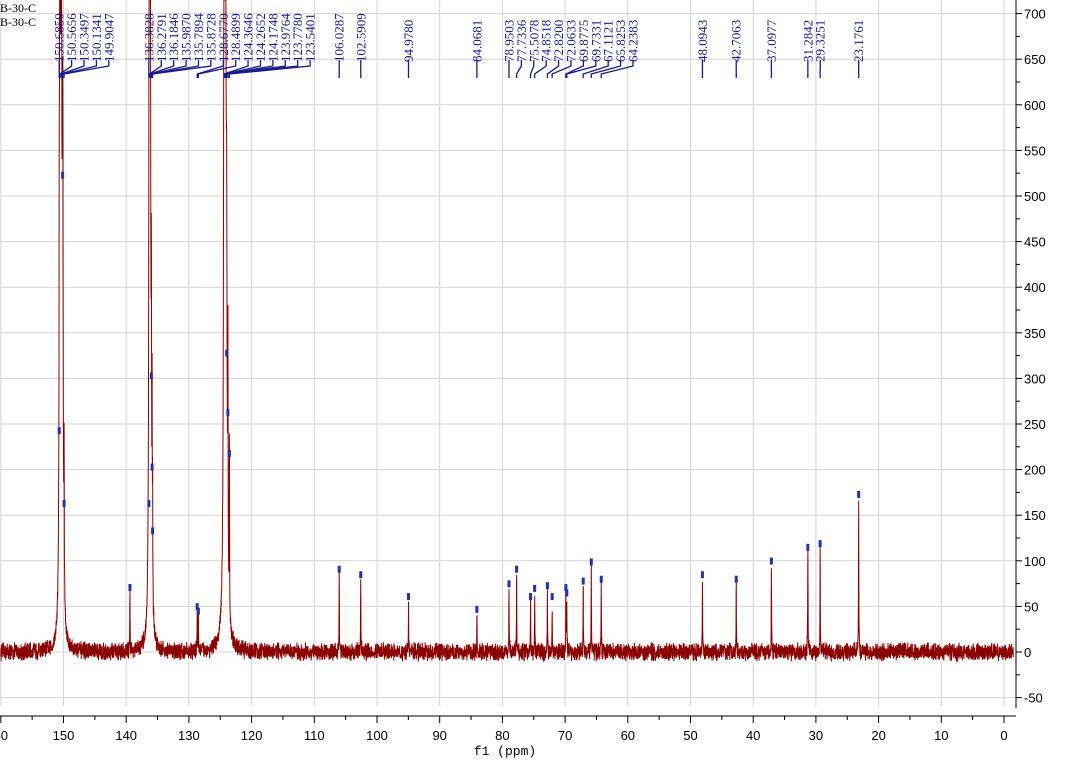  I want to click on y-tick-label: 400, so click(1035, 287).